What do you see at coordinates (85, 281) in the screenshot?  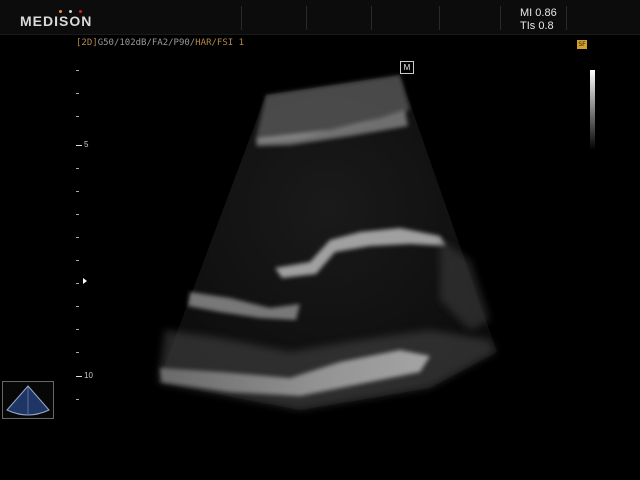 I see `focus-marker-icon` at bounding box center [85, 281].